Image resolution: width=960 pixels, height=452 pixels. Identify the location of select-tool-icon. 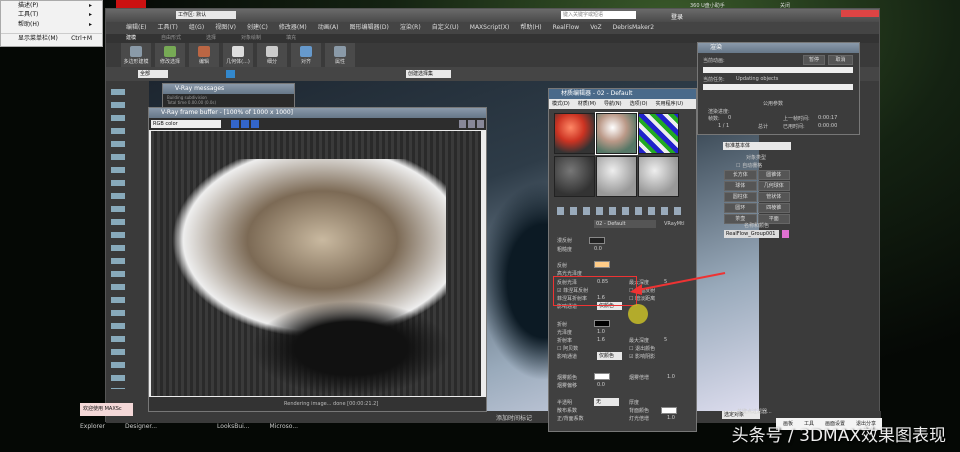
(230, 74).